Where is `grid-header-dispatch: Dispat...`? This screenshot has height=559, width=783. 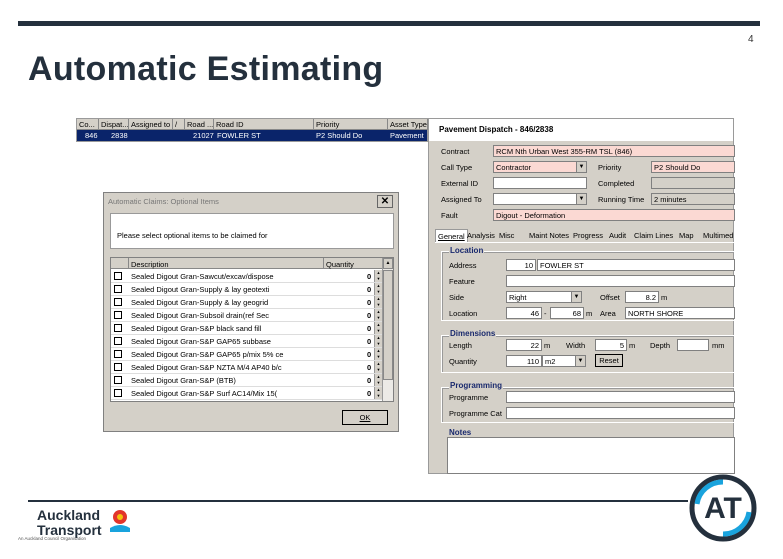
grid-header-dispatch: Dispat... is located at coordinates (114, 124).